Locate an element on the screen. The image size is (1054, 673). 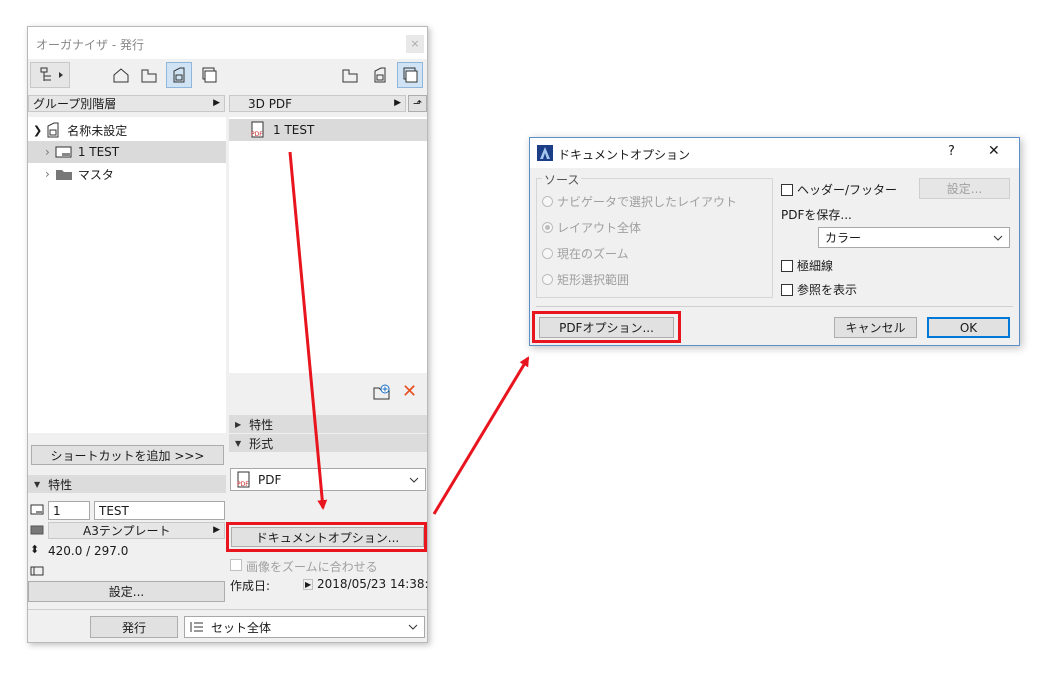
arrow-to-pdf-options is located at coordinates (481, 435).